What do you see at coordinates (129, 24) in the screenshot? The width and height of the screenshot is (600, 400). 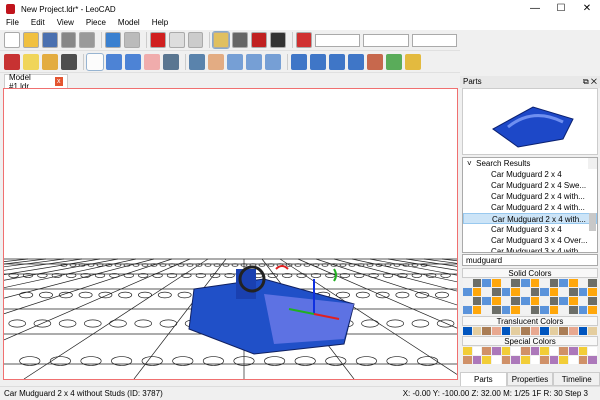 I see `menu-model: Model` at bounding box center [129, 24].